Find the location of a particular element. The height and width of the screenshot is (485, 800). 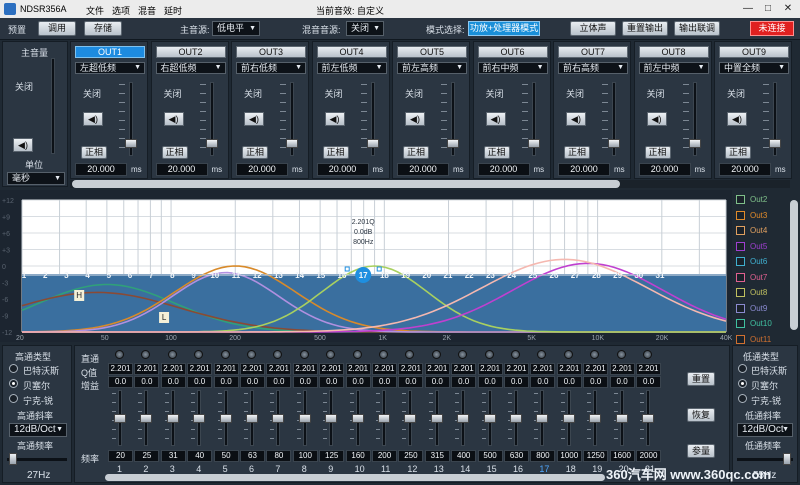

stereo-button: 立体声 is located at coordinates (593, 28).